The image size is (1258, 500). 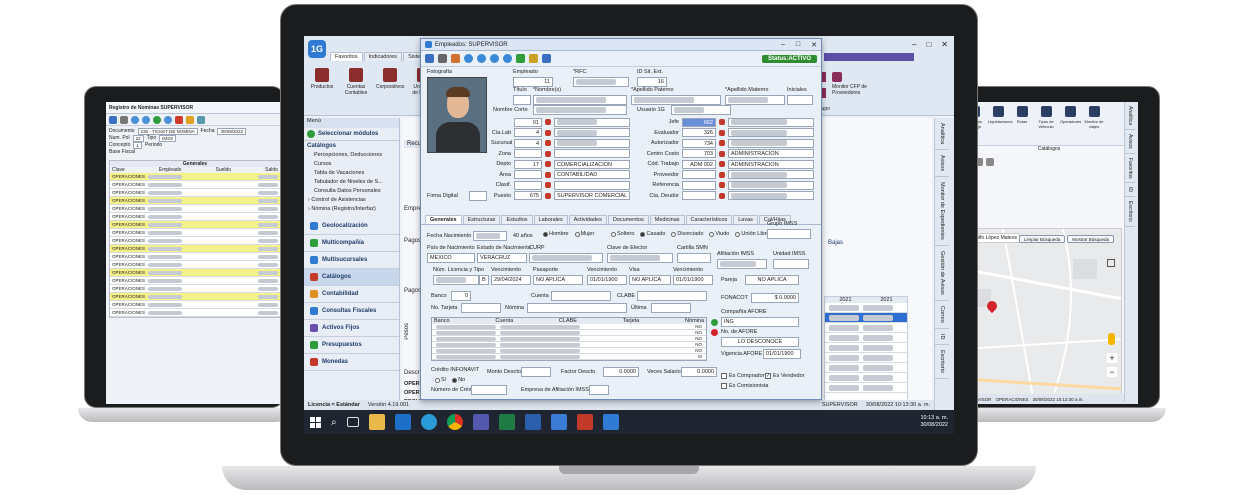 I want to click on close-window-icon: ✕, so click(x=944, y=44).